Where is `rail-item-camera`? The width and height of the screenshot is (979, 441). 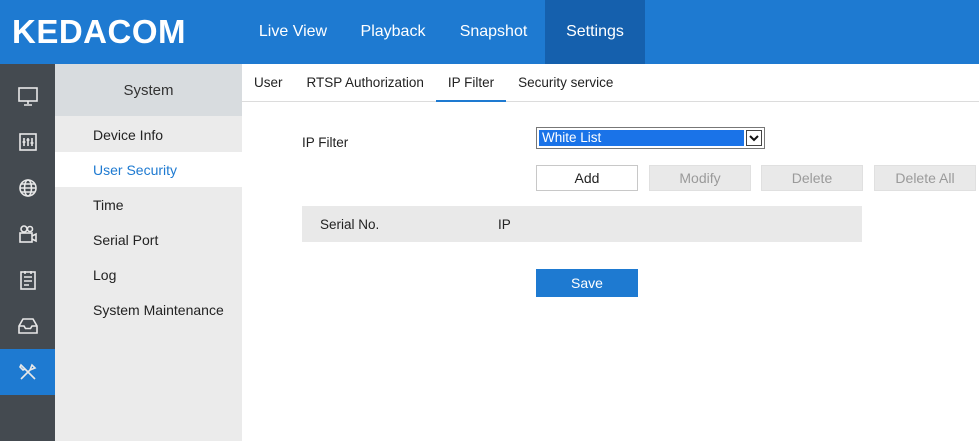 rail-item-camera is located at coordinates (27, 234).